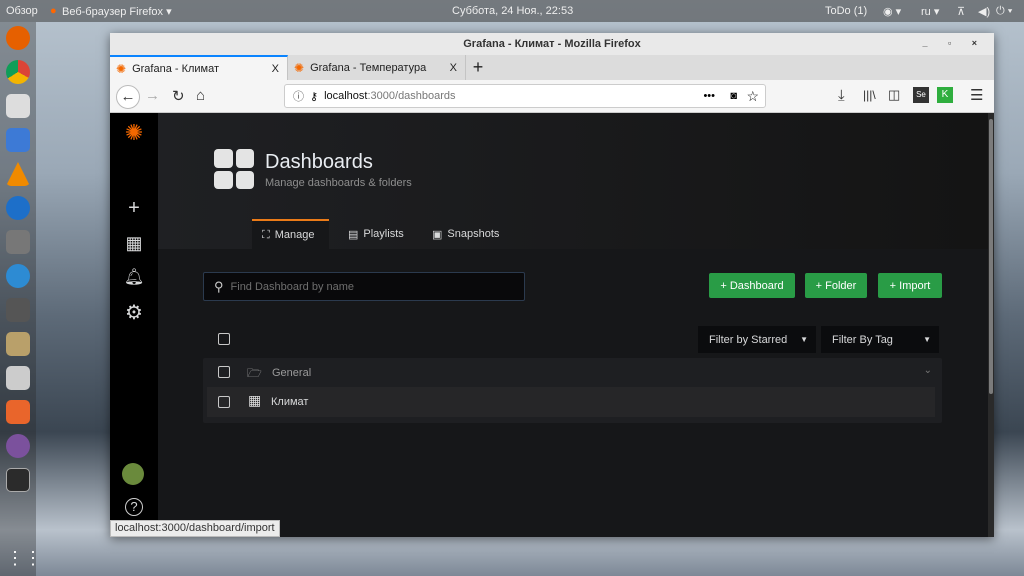 The height and width of the screenshot is (576, 1024). Describe the element at coordinates (473, 234) in the screenshot. I see `tab-label: Snapshots` at that location.